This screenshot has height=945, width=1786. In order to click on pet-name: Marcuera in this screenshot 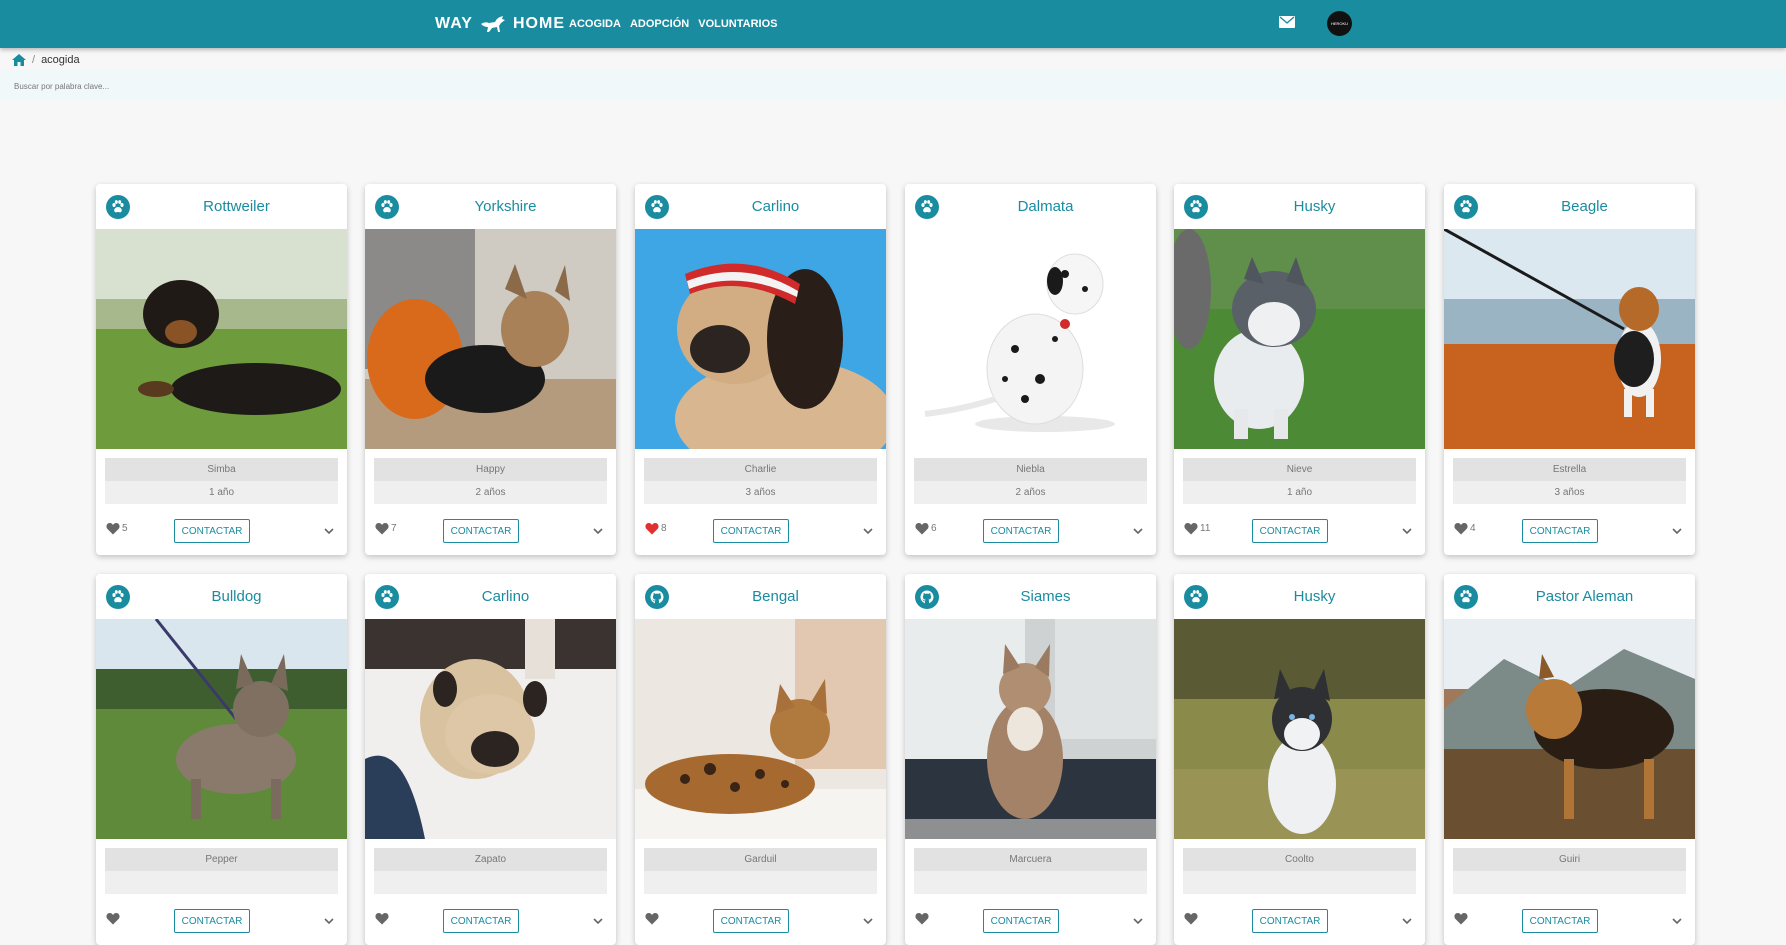, I will do `click(1030, 859)`.